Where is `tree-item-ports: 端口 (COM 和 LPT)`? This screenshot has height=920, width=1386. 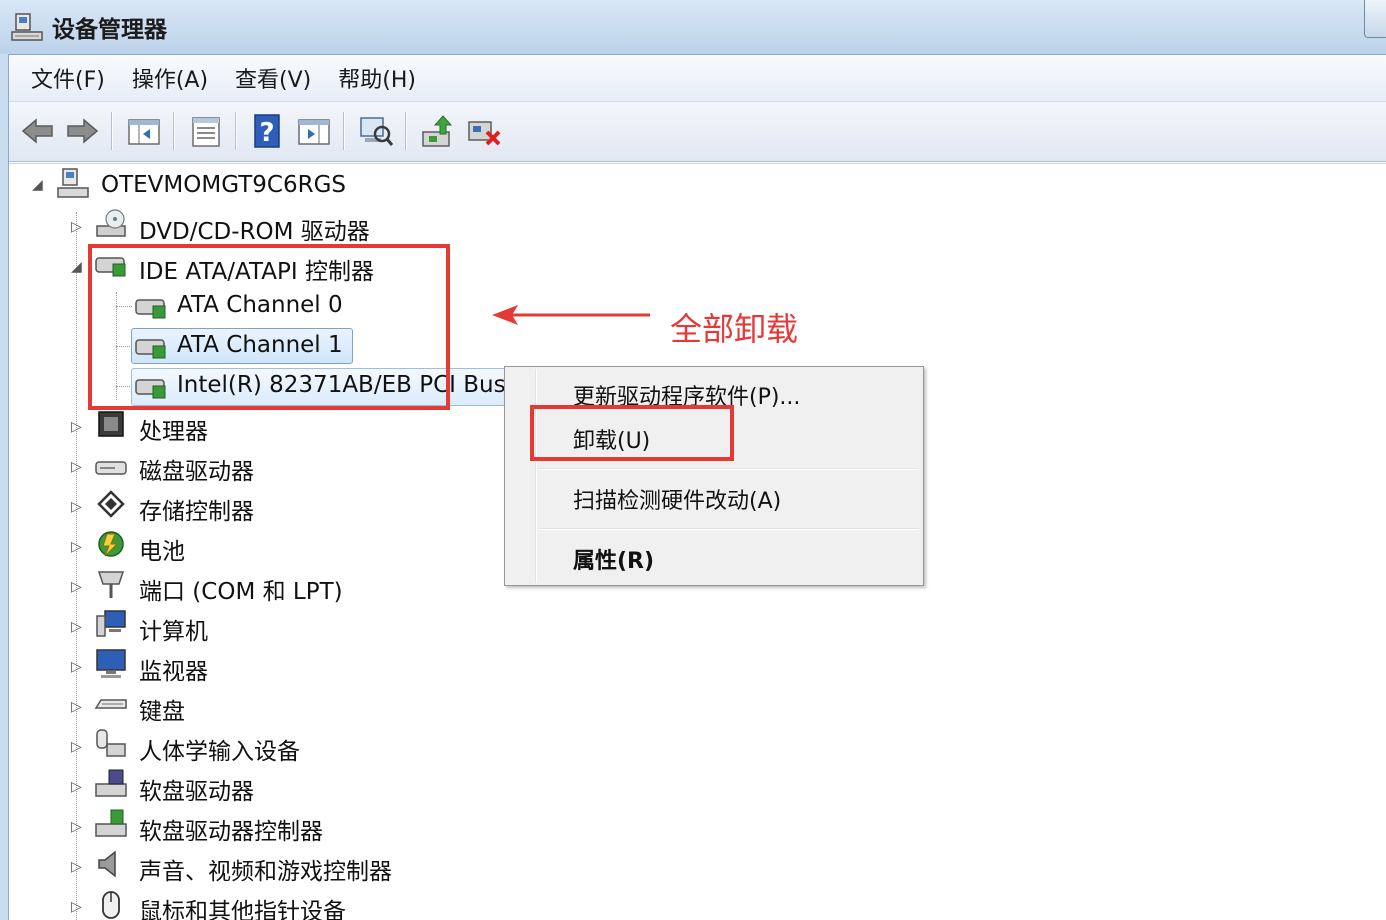 tree-item-ports: 端口 (COM 和 LPT) is located at coordinates (241, 589).